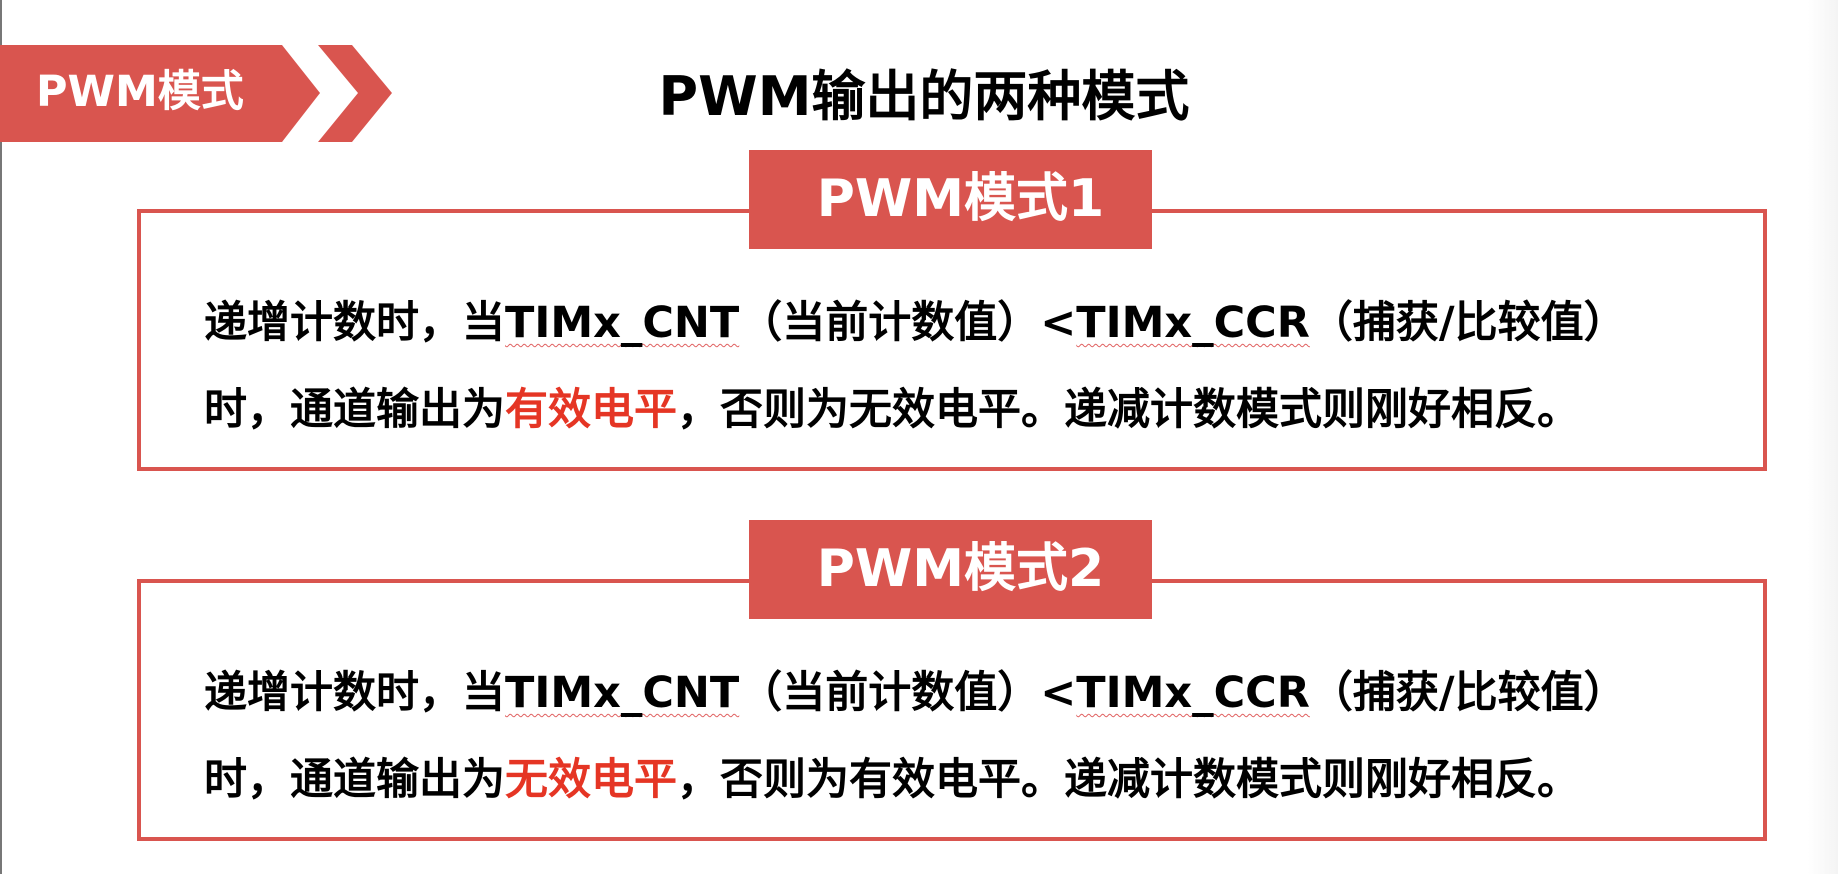  I want to click on mode-2-label: PWM模式2, so click(950, 569).